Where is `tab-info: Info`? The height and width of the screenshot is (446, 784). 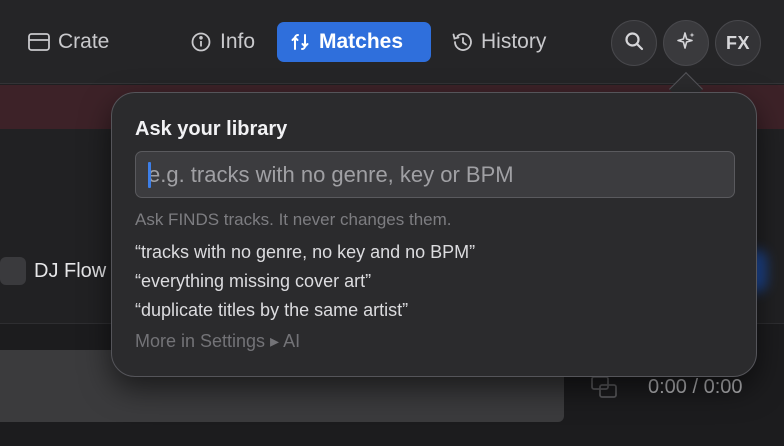
tab-info: Info is located at coordinates (222, 42).